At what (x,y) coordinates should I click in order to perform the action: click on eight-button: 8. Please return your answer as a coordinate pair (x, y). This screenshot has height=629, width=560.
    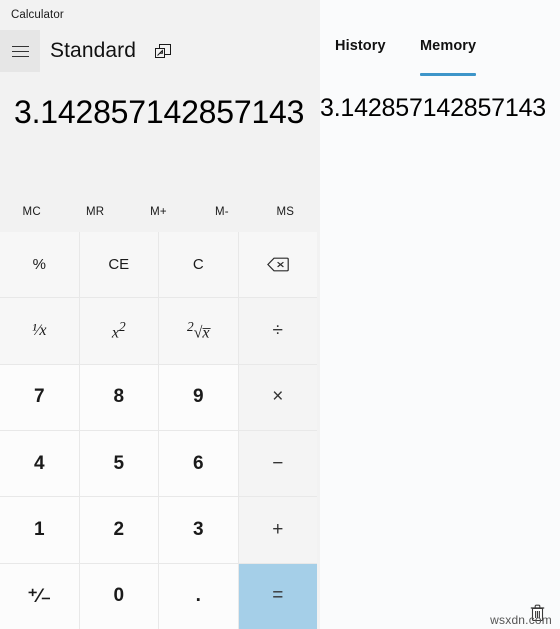
    Looking at the image, I should click on (118, 397).